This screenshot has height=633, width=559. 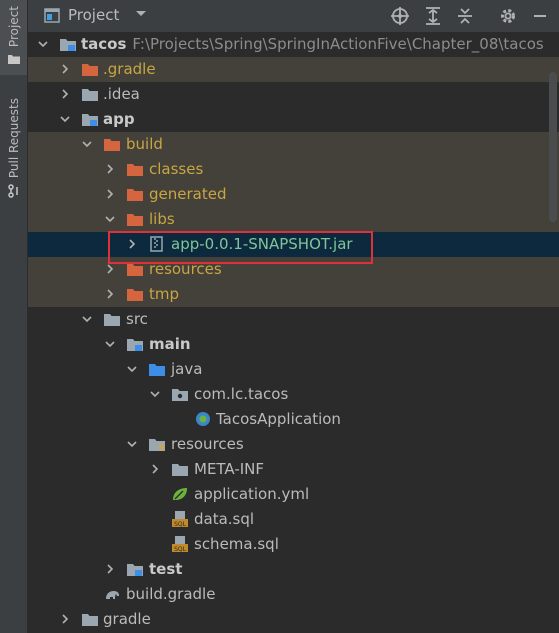 I want to click on root-project-name: tacos, so click(x=104, y=44).